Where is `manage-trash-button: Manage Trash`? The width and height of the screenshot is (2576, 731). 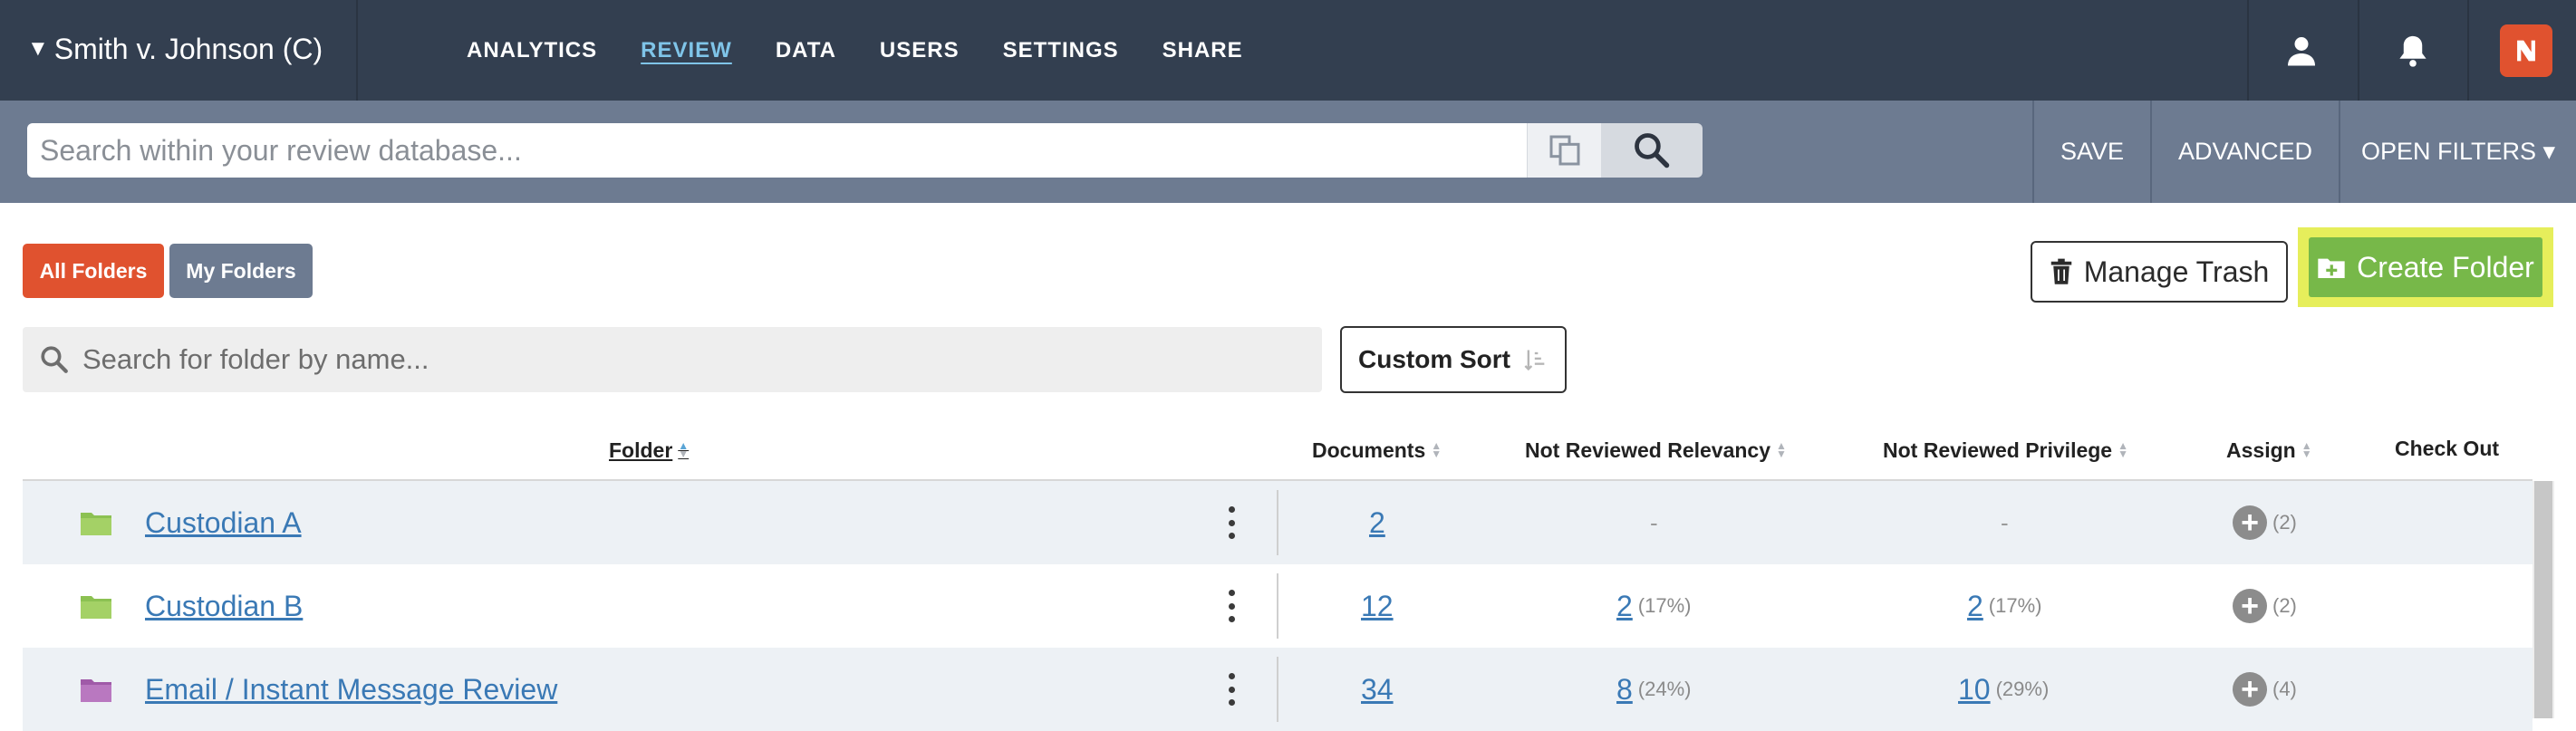 manage-trash-button: Manage Trash is located at coordinates (2159, 272).